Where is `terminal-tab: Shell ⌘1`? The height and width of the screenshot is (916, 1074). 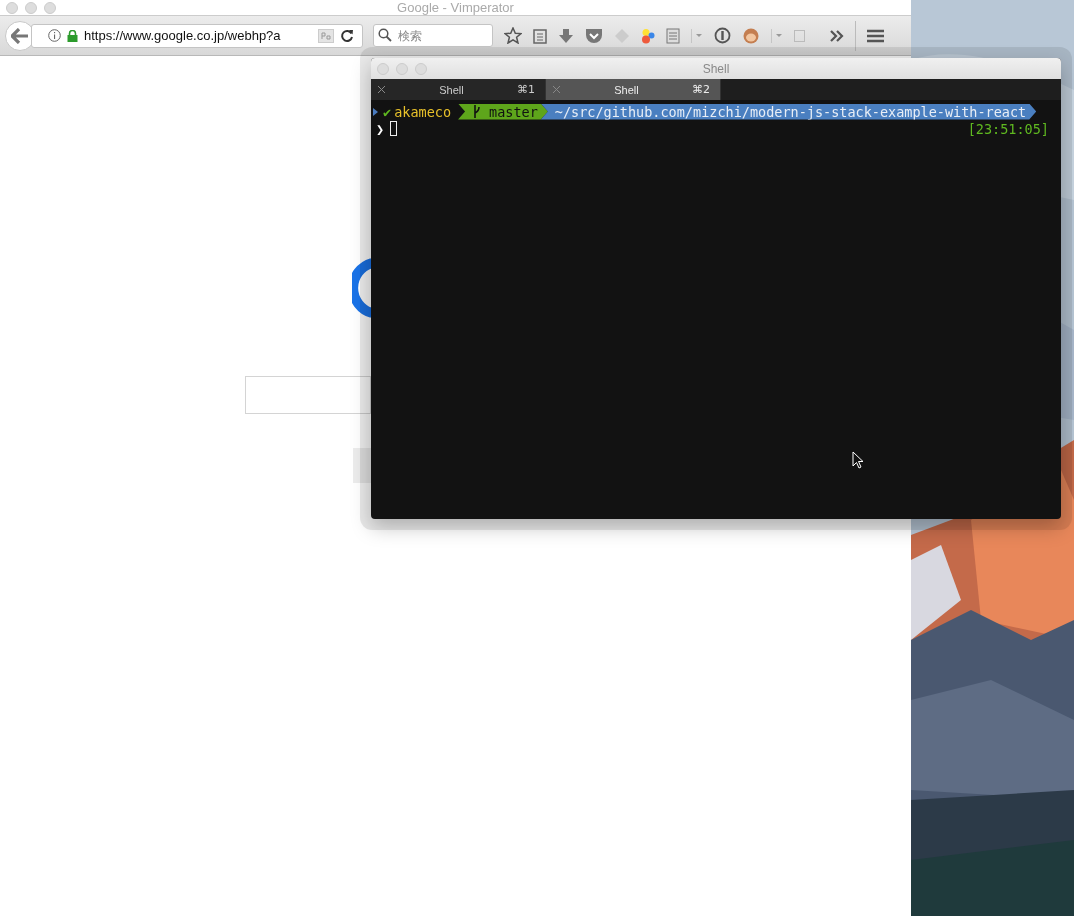
terminal-tab: Shell ⌘1 is located at coordinates (458, 89).